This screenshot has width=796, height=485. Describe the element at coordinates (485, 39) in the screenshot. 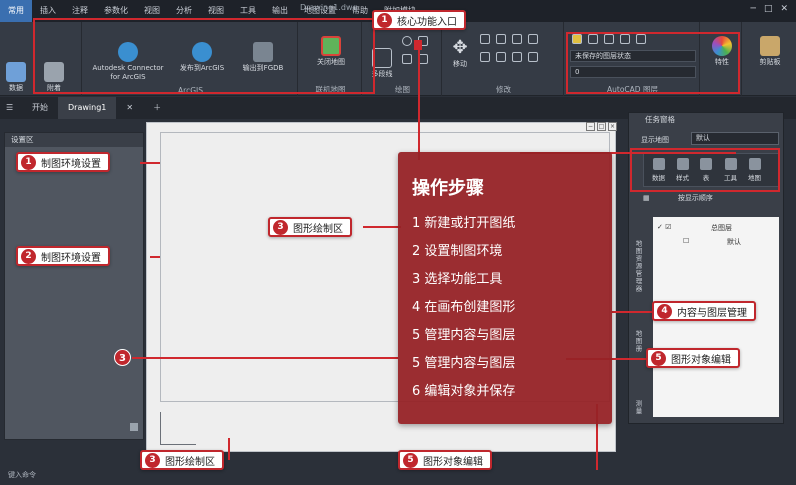

I see `rotate-icon` at that location.